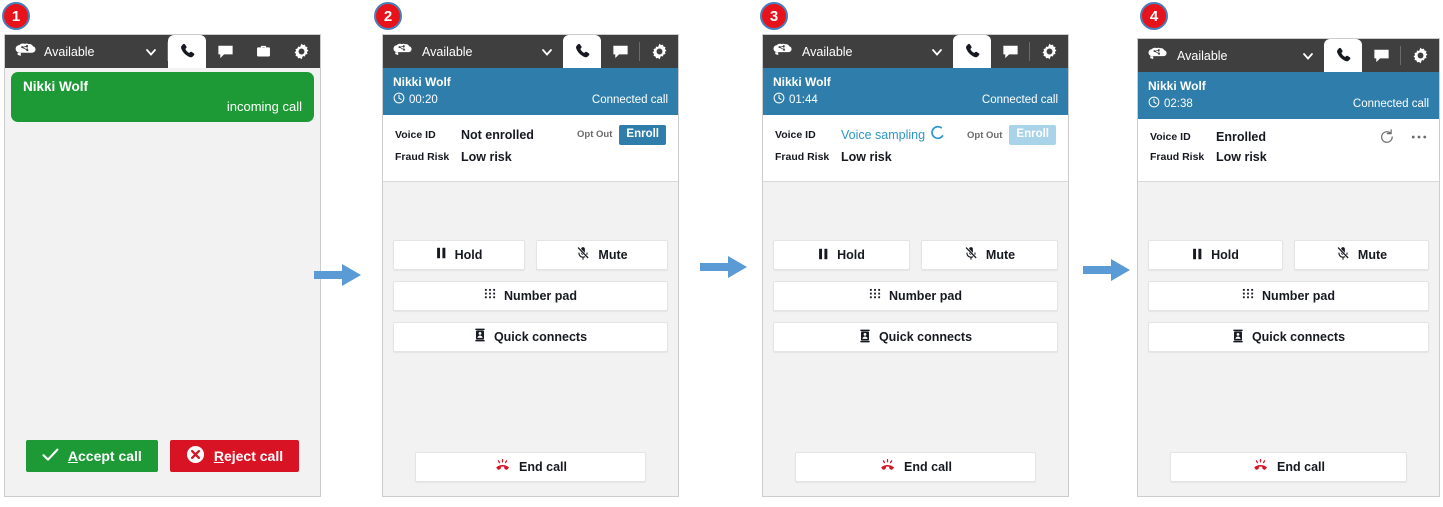 Image resolution: width=1443 pixels, height=507 pixels. Describe the element at coordinates (110, 456) in the screenshot. I see `accept-rest: ccept call` at that location.